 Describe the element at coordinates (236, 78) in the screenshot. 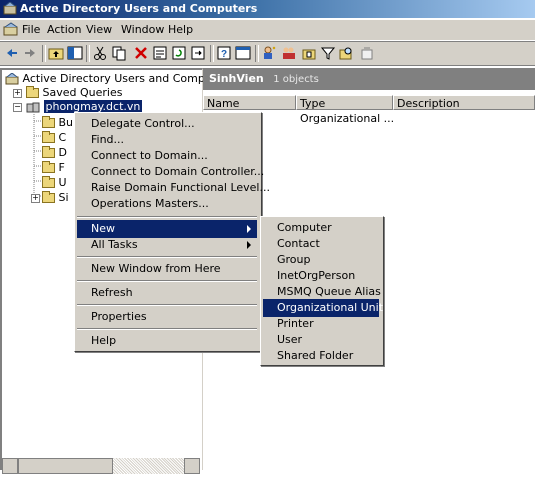

I see `container-name: SinhVien` at that location.